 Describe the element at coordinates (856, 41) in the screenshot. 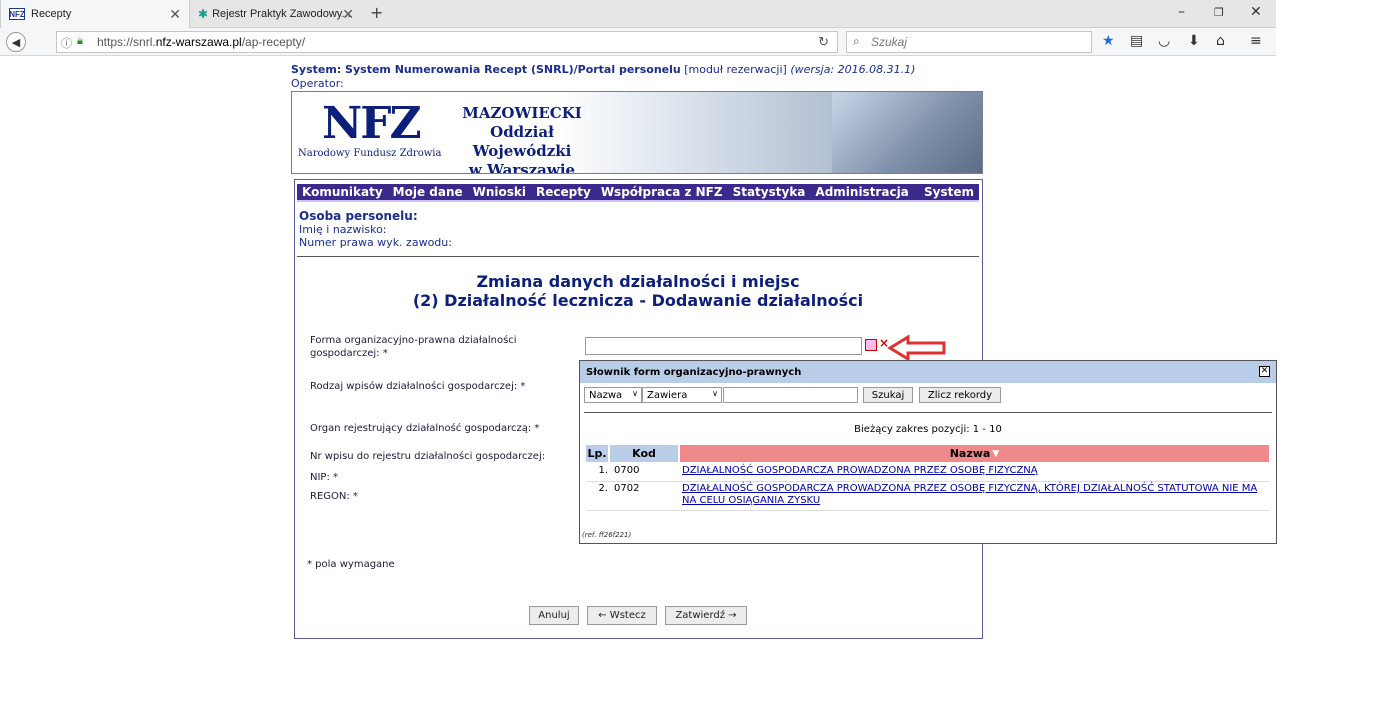

I see `search-icon: ⌕` at that location.